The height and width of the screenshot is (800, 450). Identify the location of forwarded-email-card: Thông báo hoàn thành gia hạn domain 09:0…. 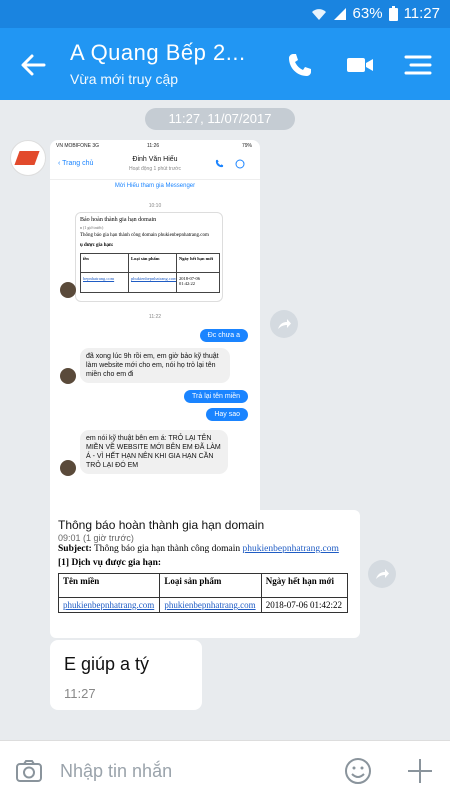
(205, 574).